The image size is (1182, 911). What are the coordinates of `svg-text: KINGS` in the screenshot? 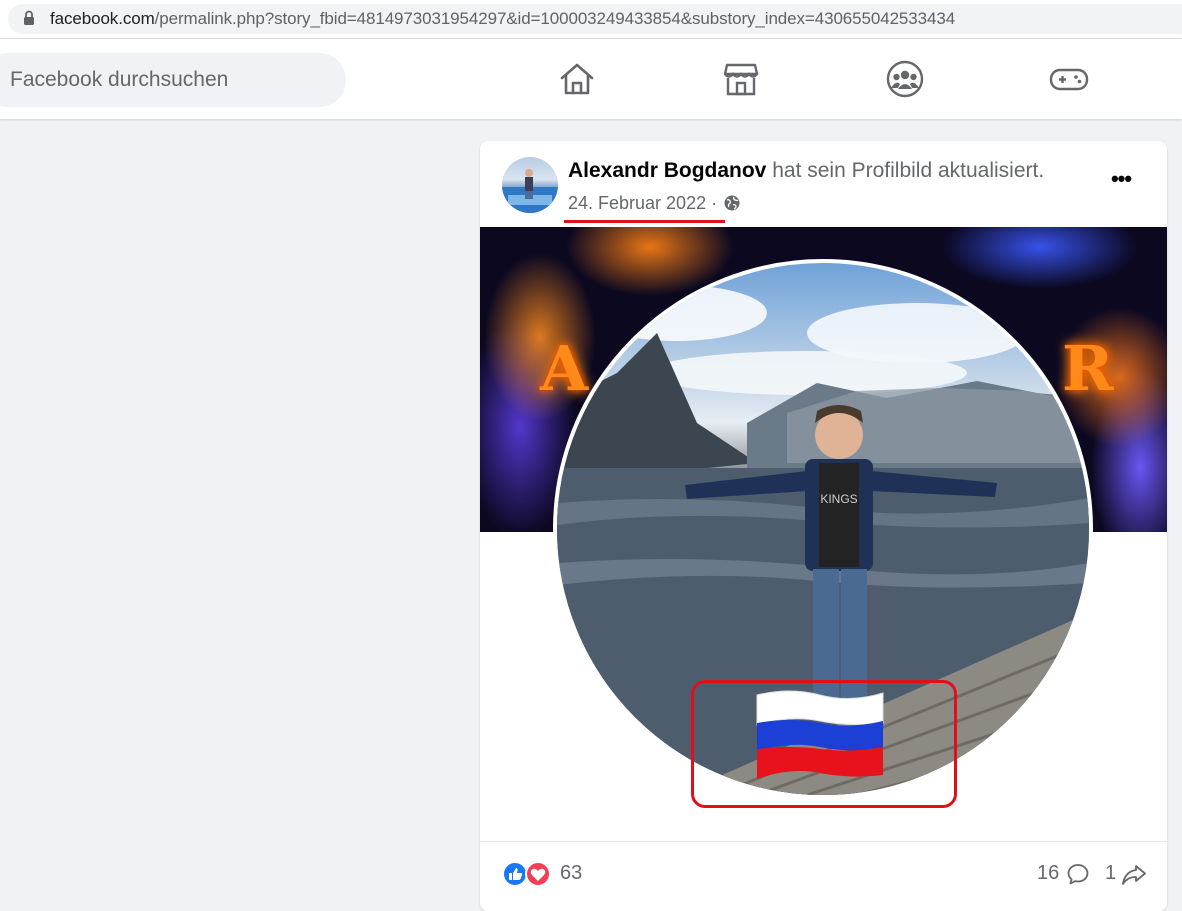 It's located at (838, 499).